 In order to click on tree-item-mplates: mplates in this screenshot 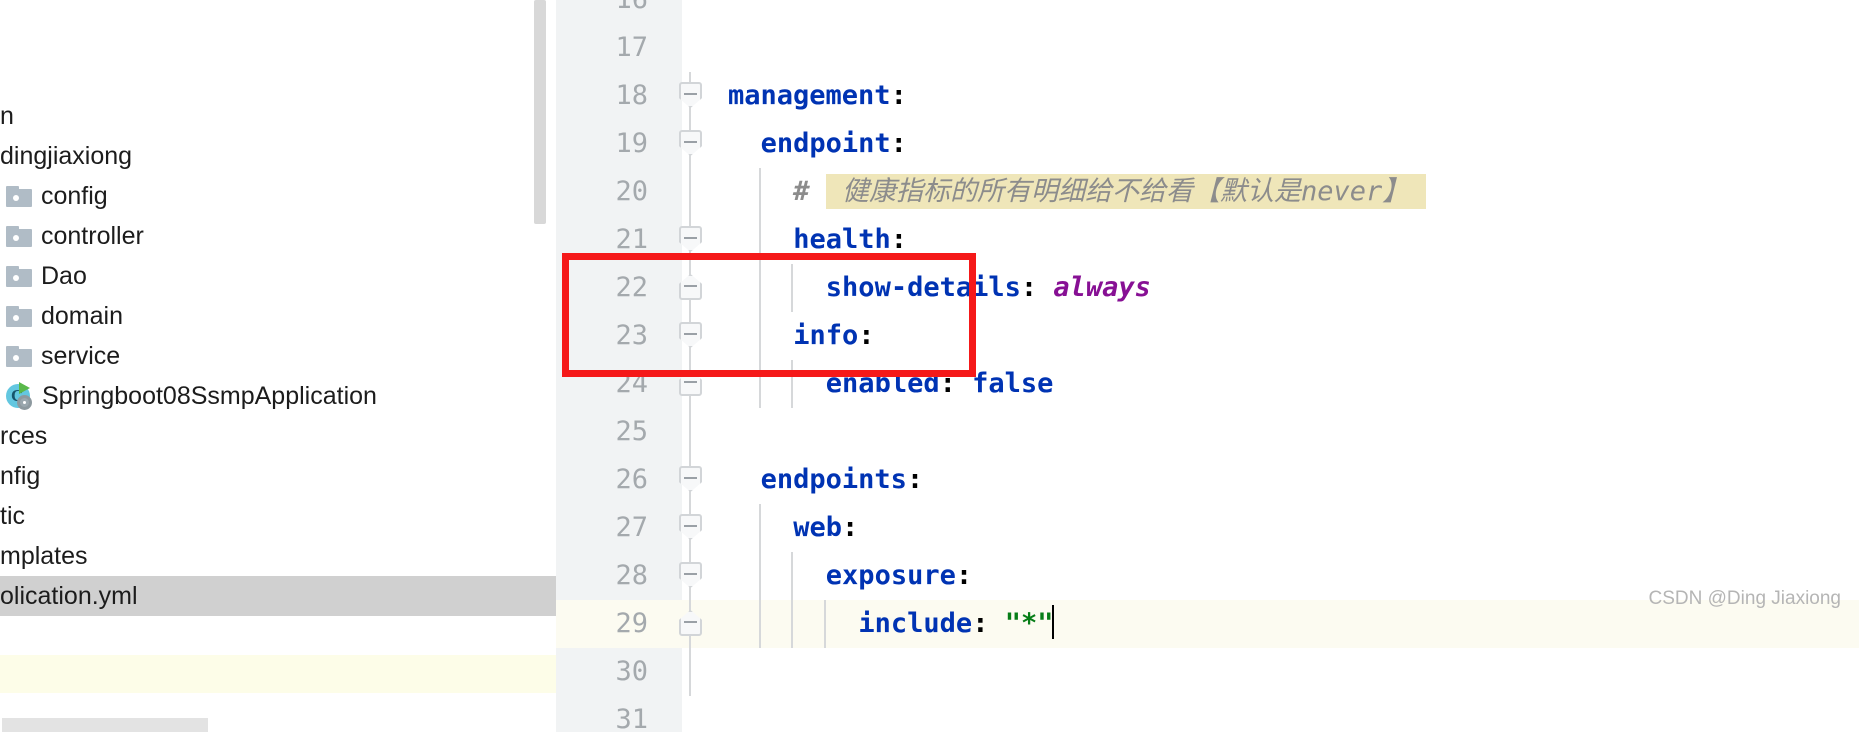, I will do `click(278, 556)`.